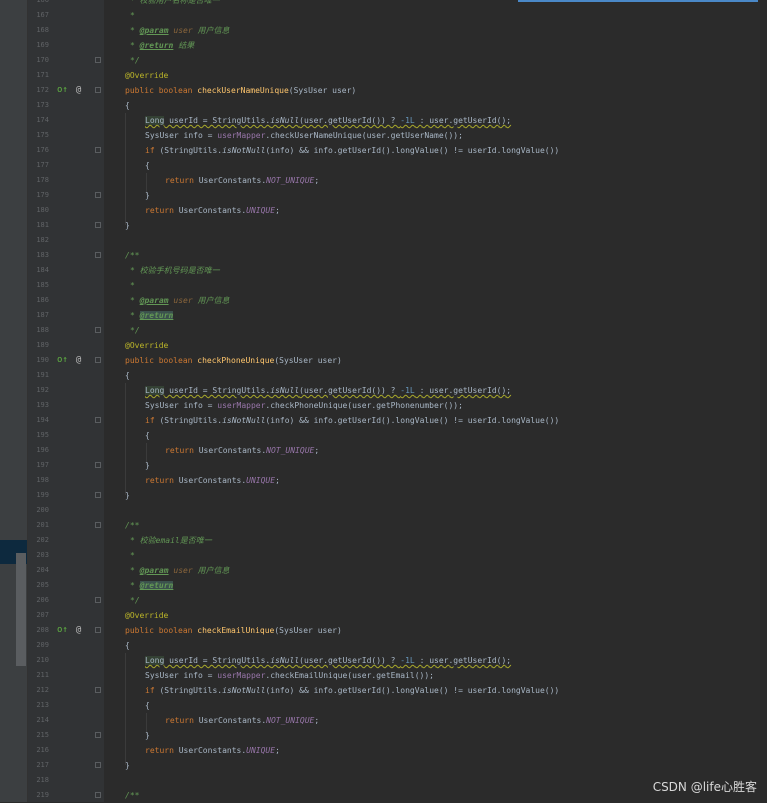 This screenshot has height=803, width=767. Describe the element at coordinates (383, 225) in the screenshot. I see `code-line: 181}` at that location.